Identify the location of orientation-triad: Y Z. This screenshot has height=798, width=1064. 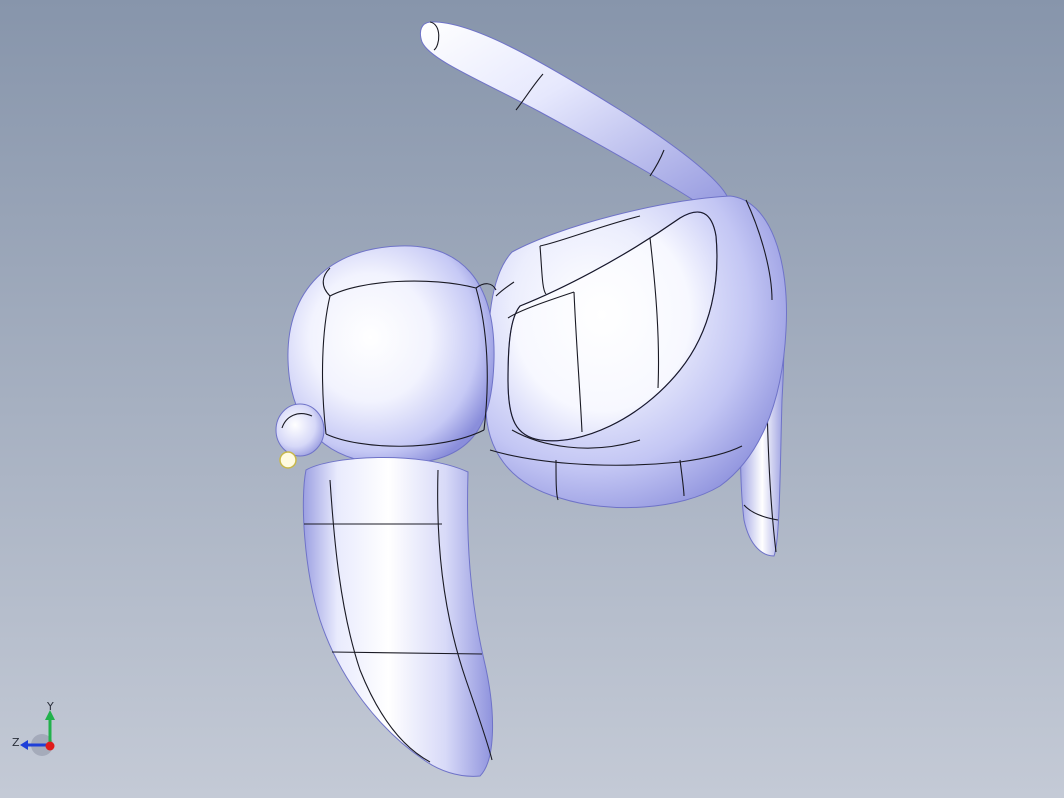
(33, 728).